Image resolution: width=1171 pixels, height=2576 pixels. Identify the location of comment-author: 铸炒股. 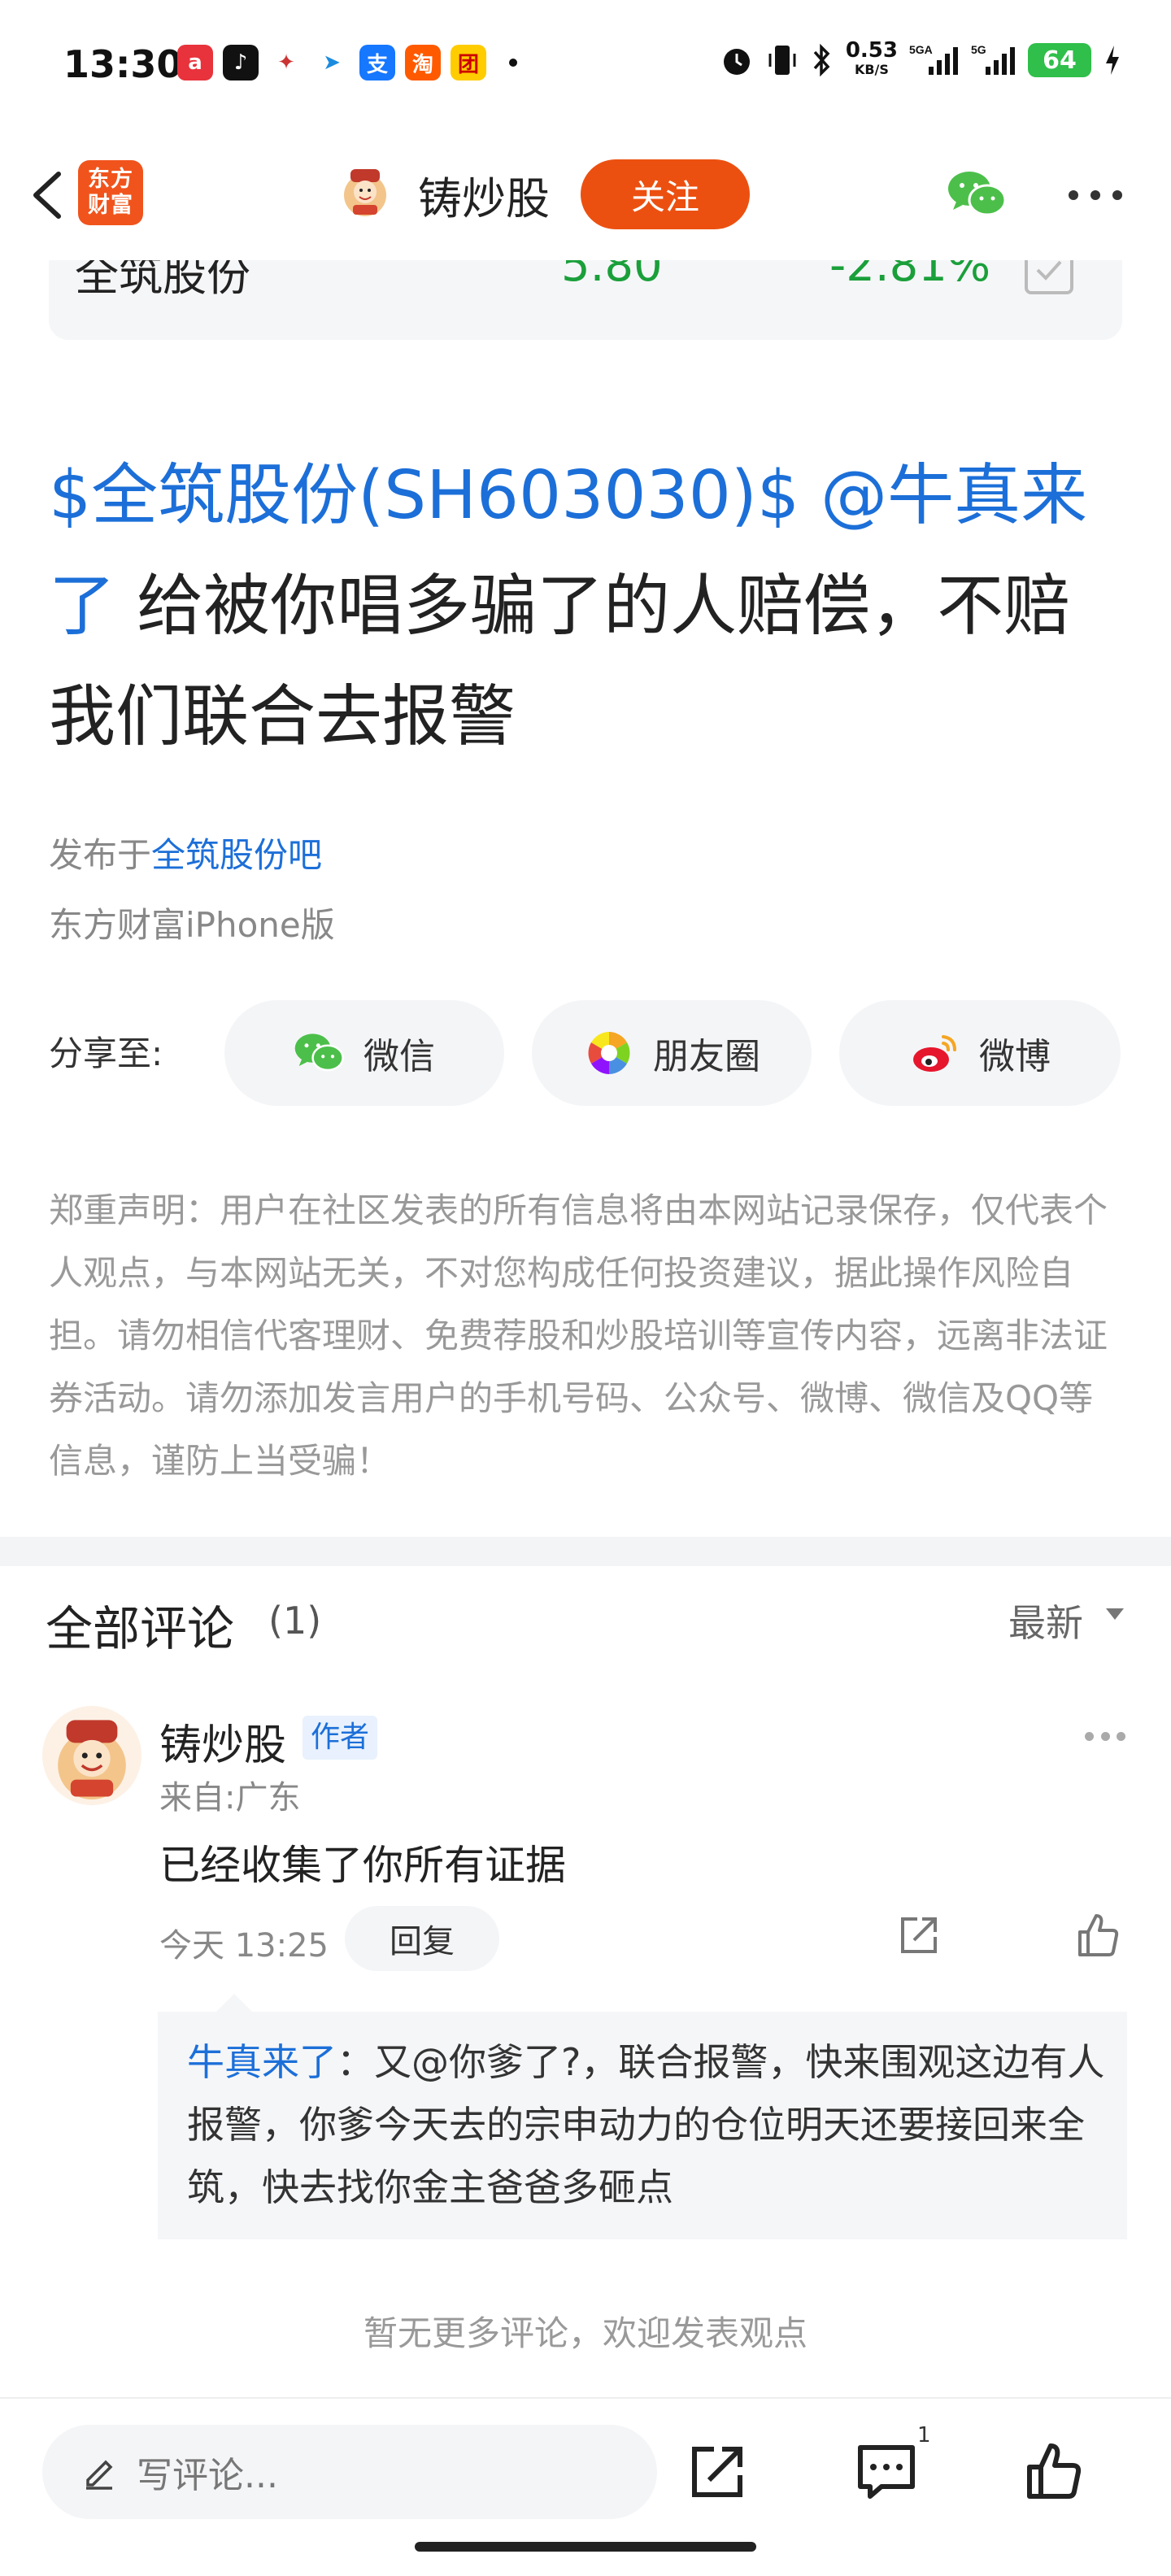
(222, 1742).